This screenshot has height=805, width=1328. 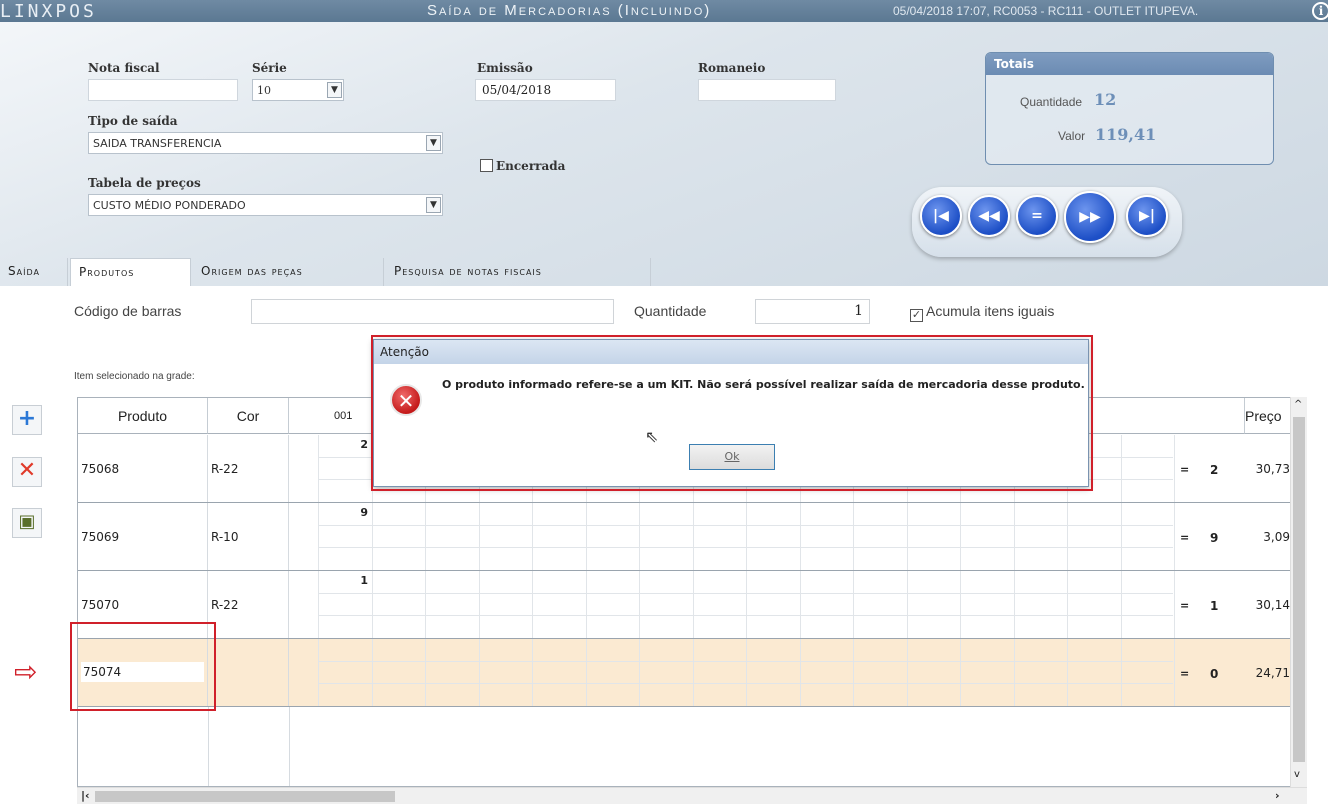 What do you see at coordinates (432, 311) in the screenshot?
I see `codigo-barras-input` at bounding box center [432, 311].